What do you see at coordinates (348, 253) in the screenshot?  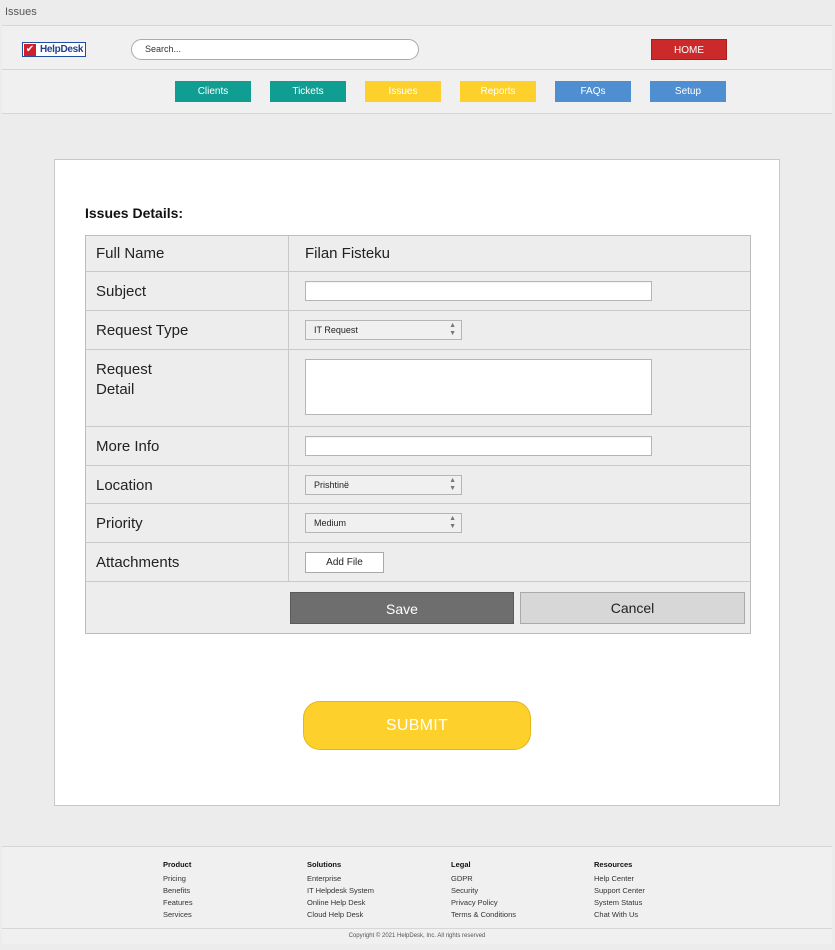 I see `full-name-value: Filan Fisteku` at bounding box center [348, 253].